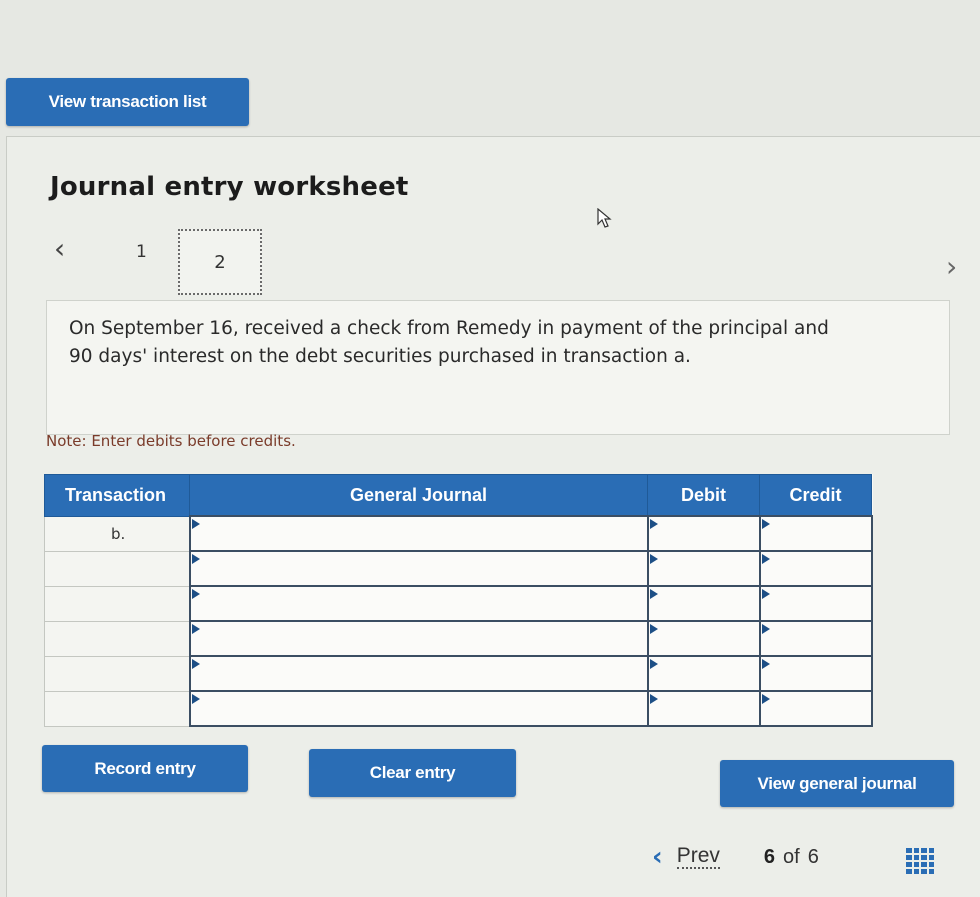  Describe the element at coordinates (951, 266) in the screenshot. I see `chevron-right-icon: ›` at that location.